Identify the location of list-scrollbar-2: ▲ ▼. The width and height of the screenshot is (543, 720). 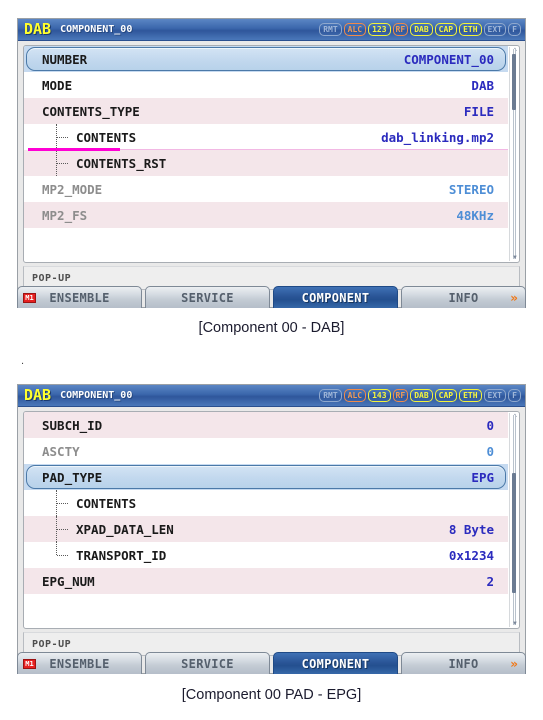
(513, 520).